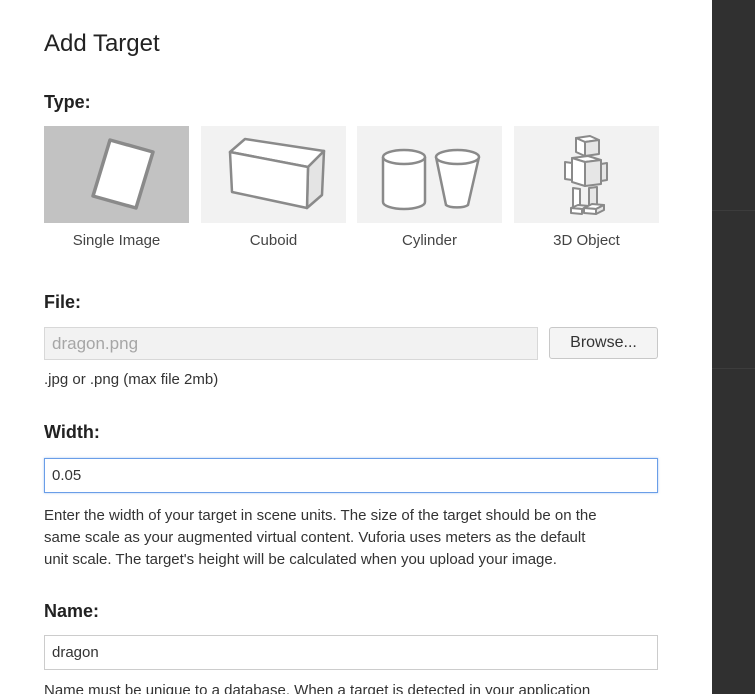 The width and height of the screenshot is (755, 694). Describe the element at coordinates (102, 43) in the screenshot. I see `dialog-title: Add Target` at that location.